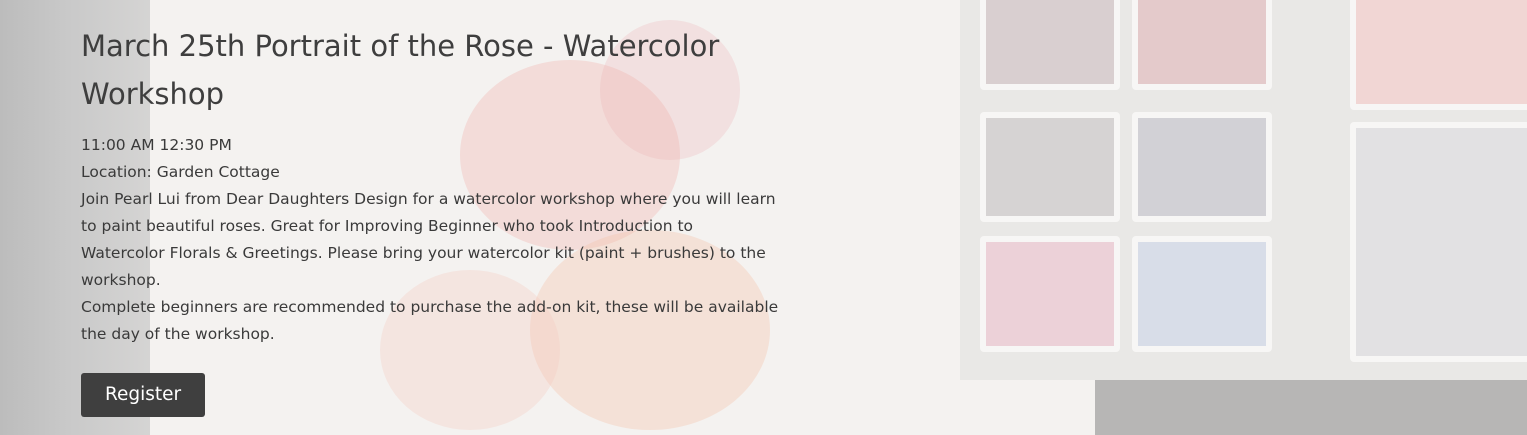 The height and width of the screenshot is (435, 1527). What do you see at coordinates (180, 172) in the screenshot?
I see `event-location: Location: Garden Cottage` at bounding box center [180, 172].